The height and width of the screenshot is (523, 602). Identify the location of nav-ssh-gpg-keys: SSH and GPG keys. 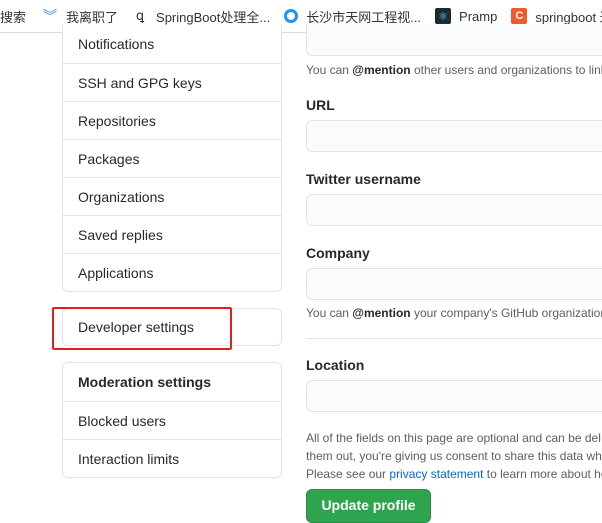
(172, 82).